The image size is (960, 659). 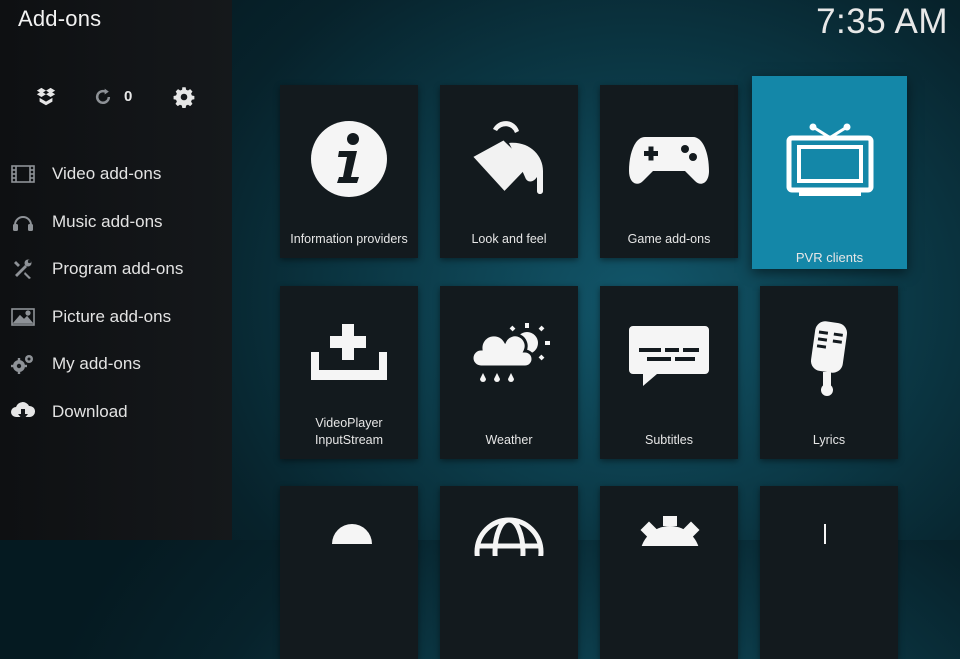 I want to click on tile-label: Lyrics, so click(x=829, y=440).